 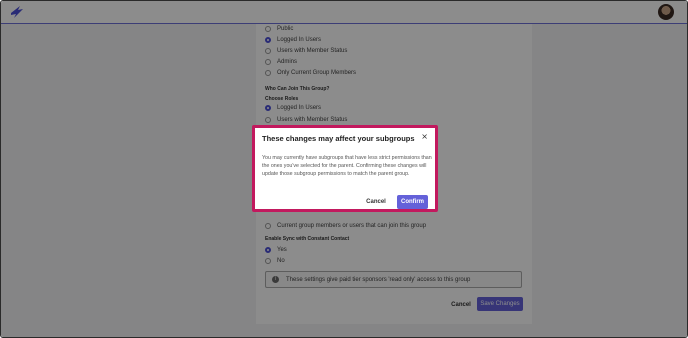 I want to click on modal-title: These changes may affect your subgroups, so click(x=338, y=138).